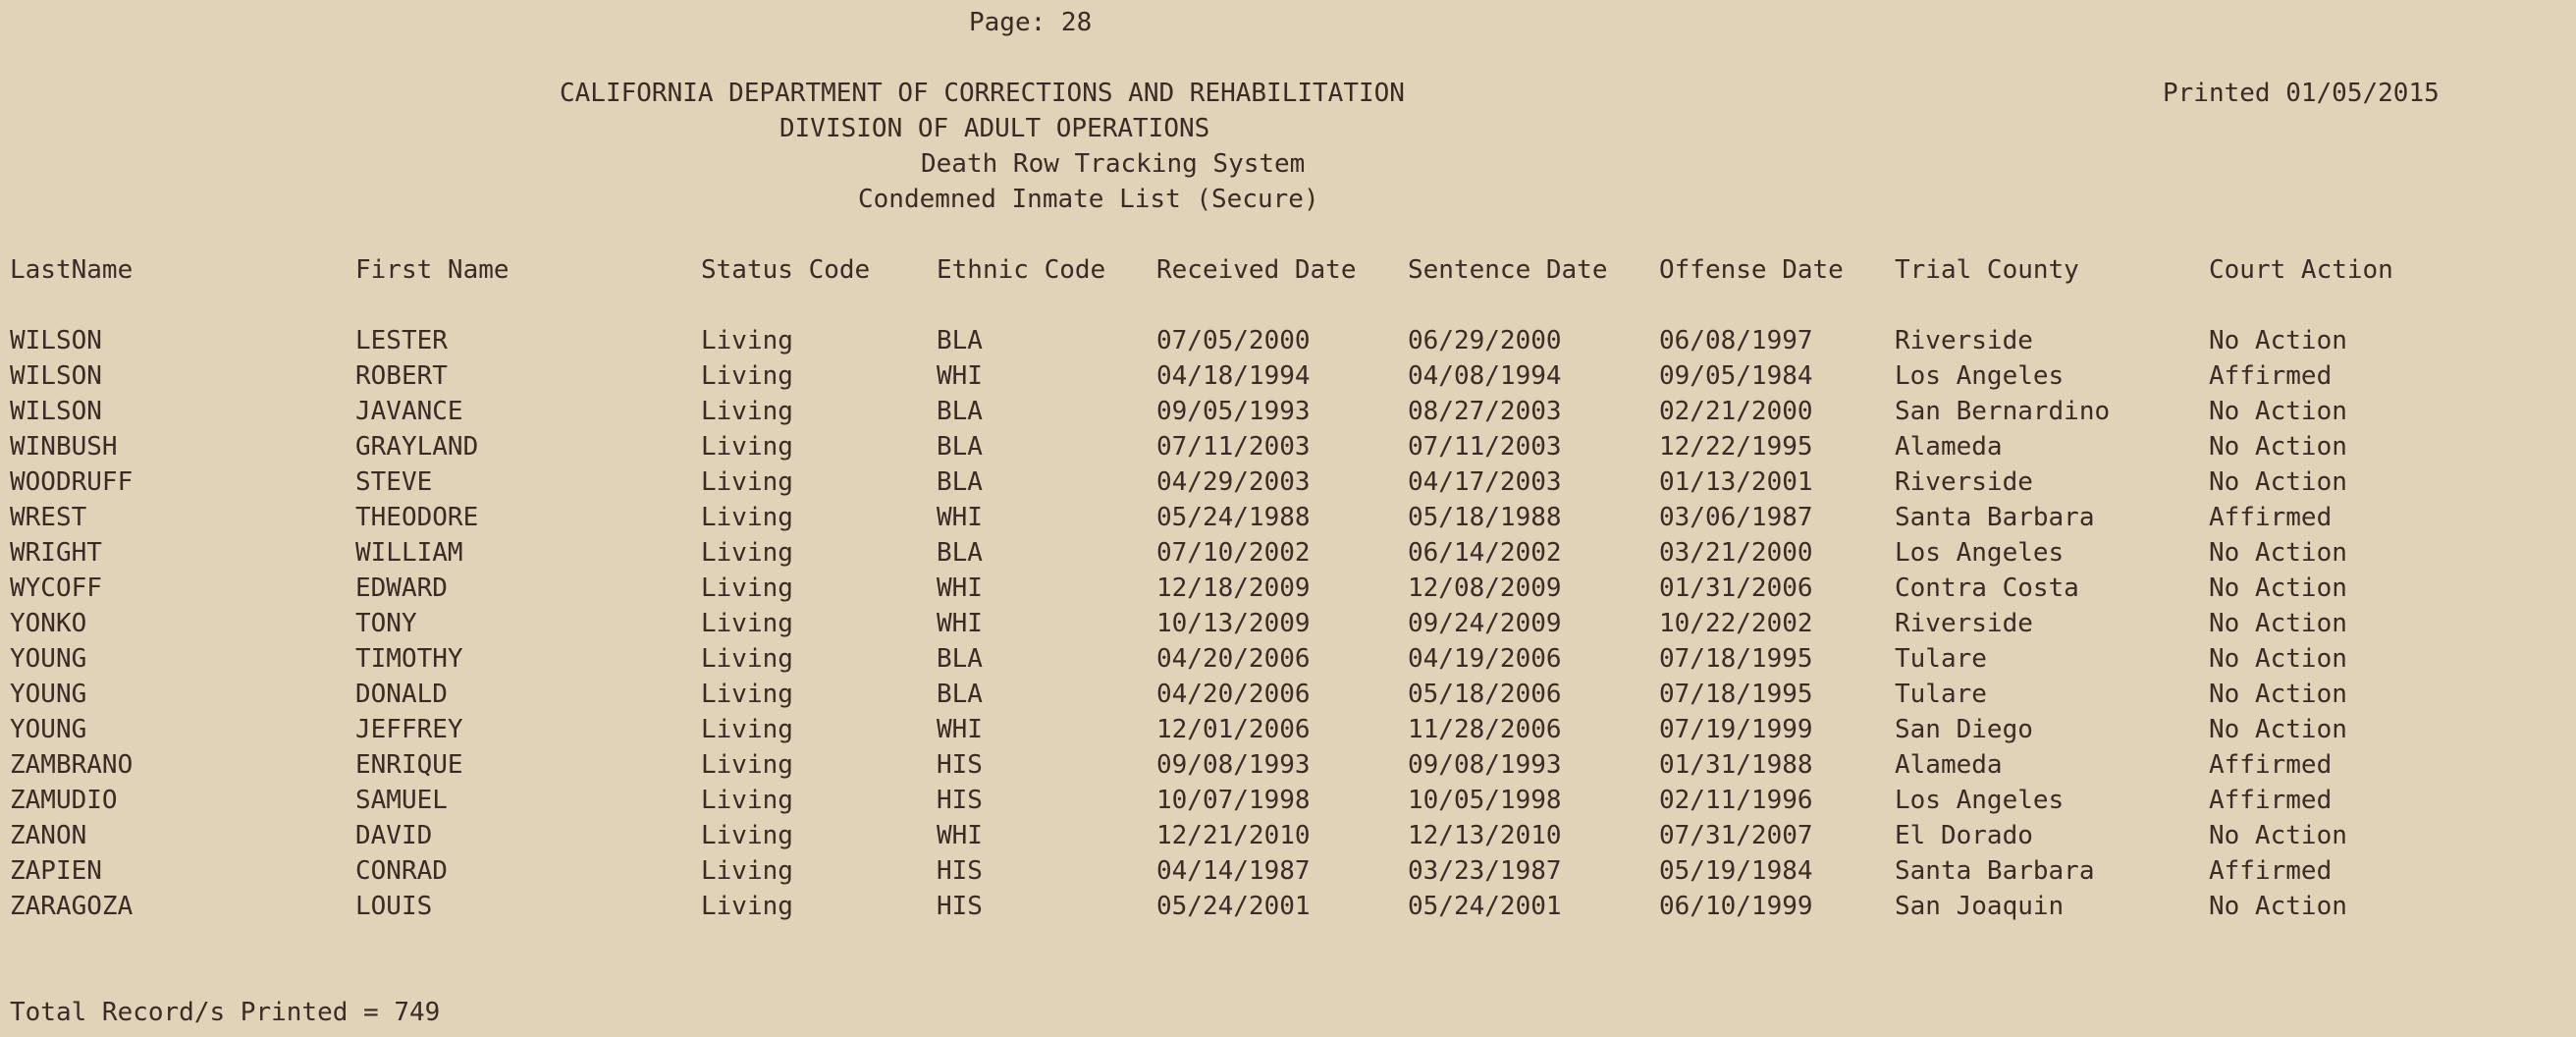  I want to click on printed-date: Printed 01/05/2015, so click(2301, 94).